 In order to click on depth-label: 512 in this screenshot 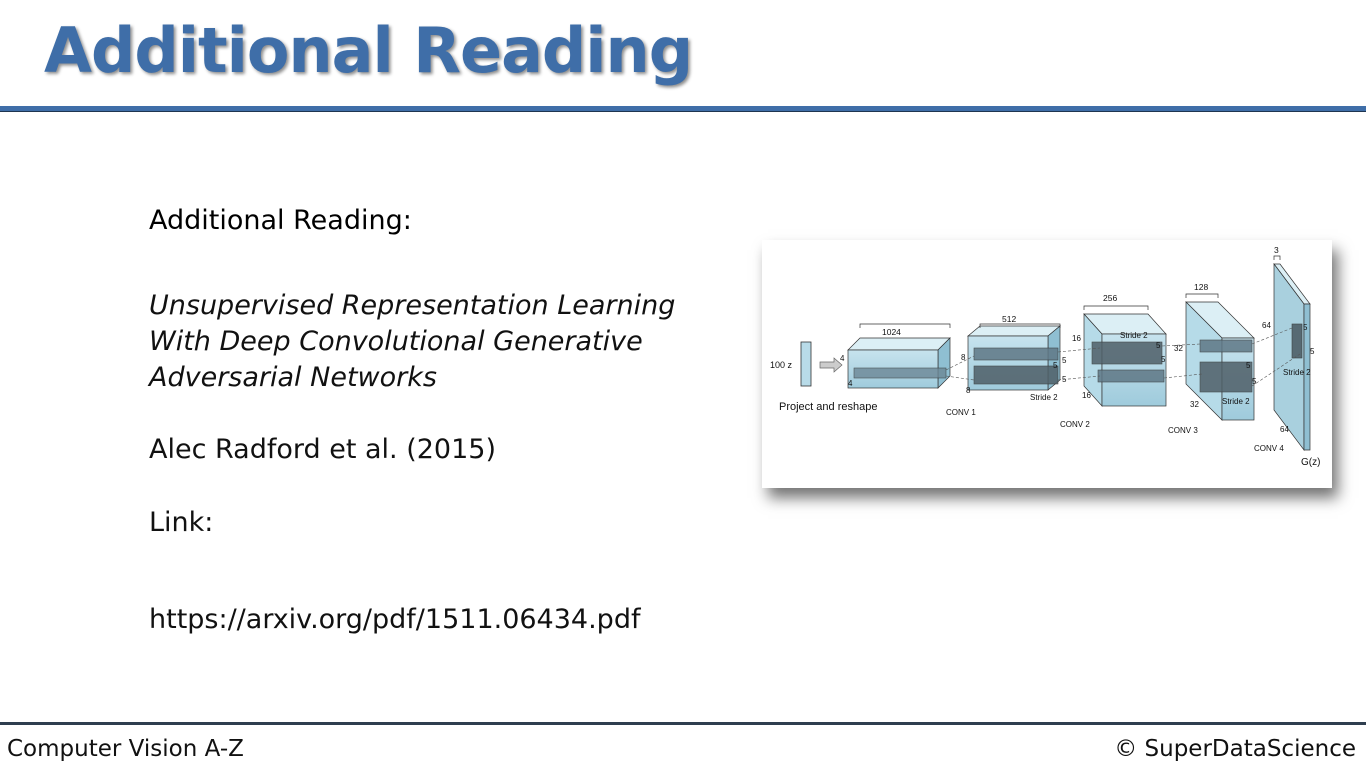, I will do `click(1009, 319)`.